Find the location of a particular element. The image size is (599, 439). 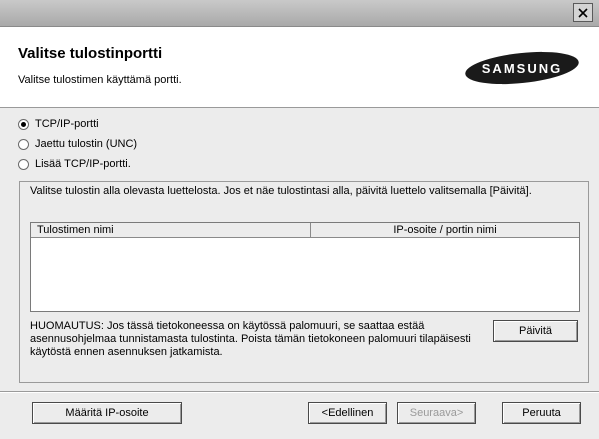

radio-add-tcpip: Lisää TCP/IP-portti. is located at coordinates (74, 164).